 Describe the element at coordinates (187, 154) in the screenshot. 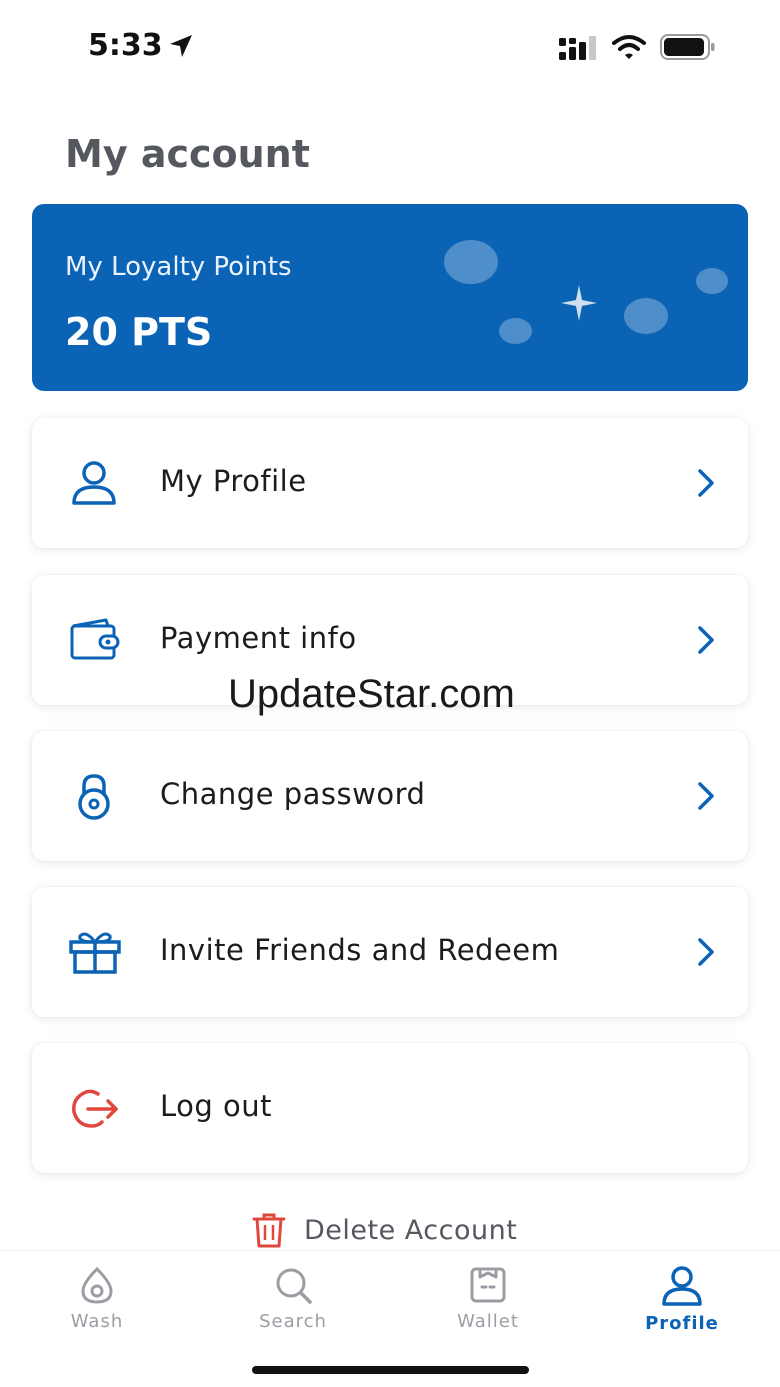

I see `page-title: My account` at that location.